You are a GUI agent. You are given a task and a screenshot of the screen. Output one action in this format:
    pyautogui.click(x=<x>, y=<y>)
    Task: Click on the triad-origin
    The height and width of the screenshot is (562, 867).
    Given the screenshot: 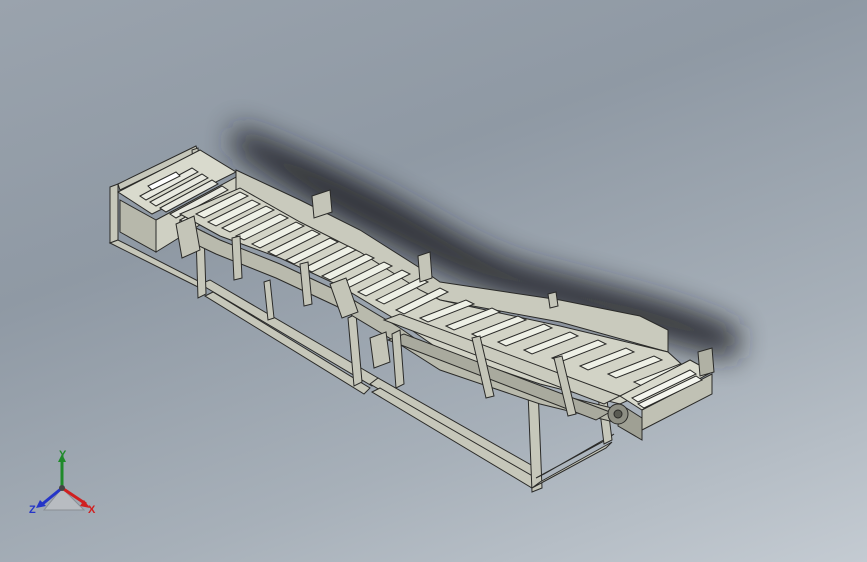 What is the action you would take?
    pyautogui.click(x=62, y=488)
    